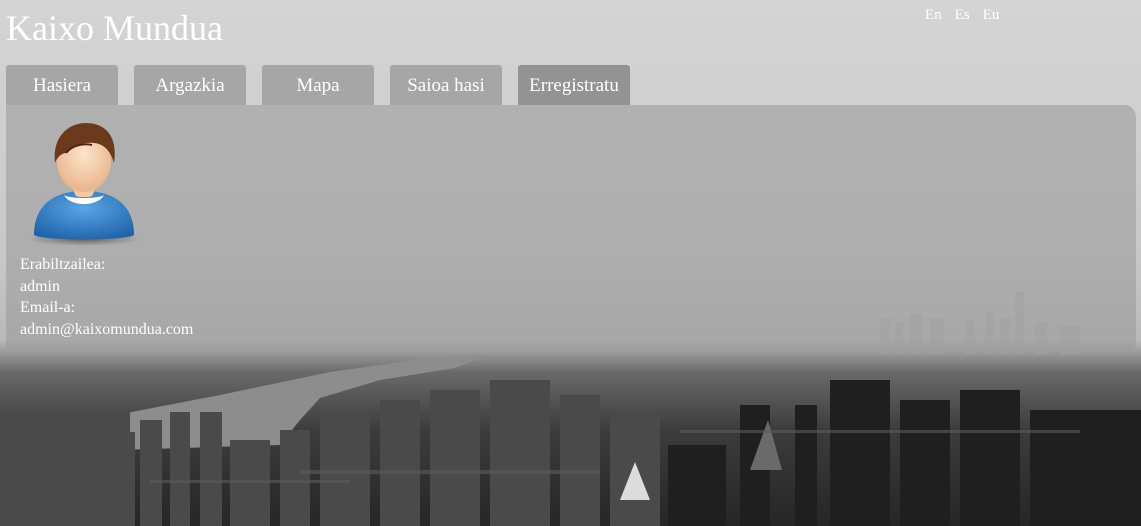  Describe the element at coordinates (84, 184) in the screenshot. I see `user-avatar-icon` at that location.